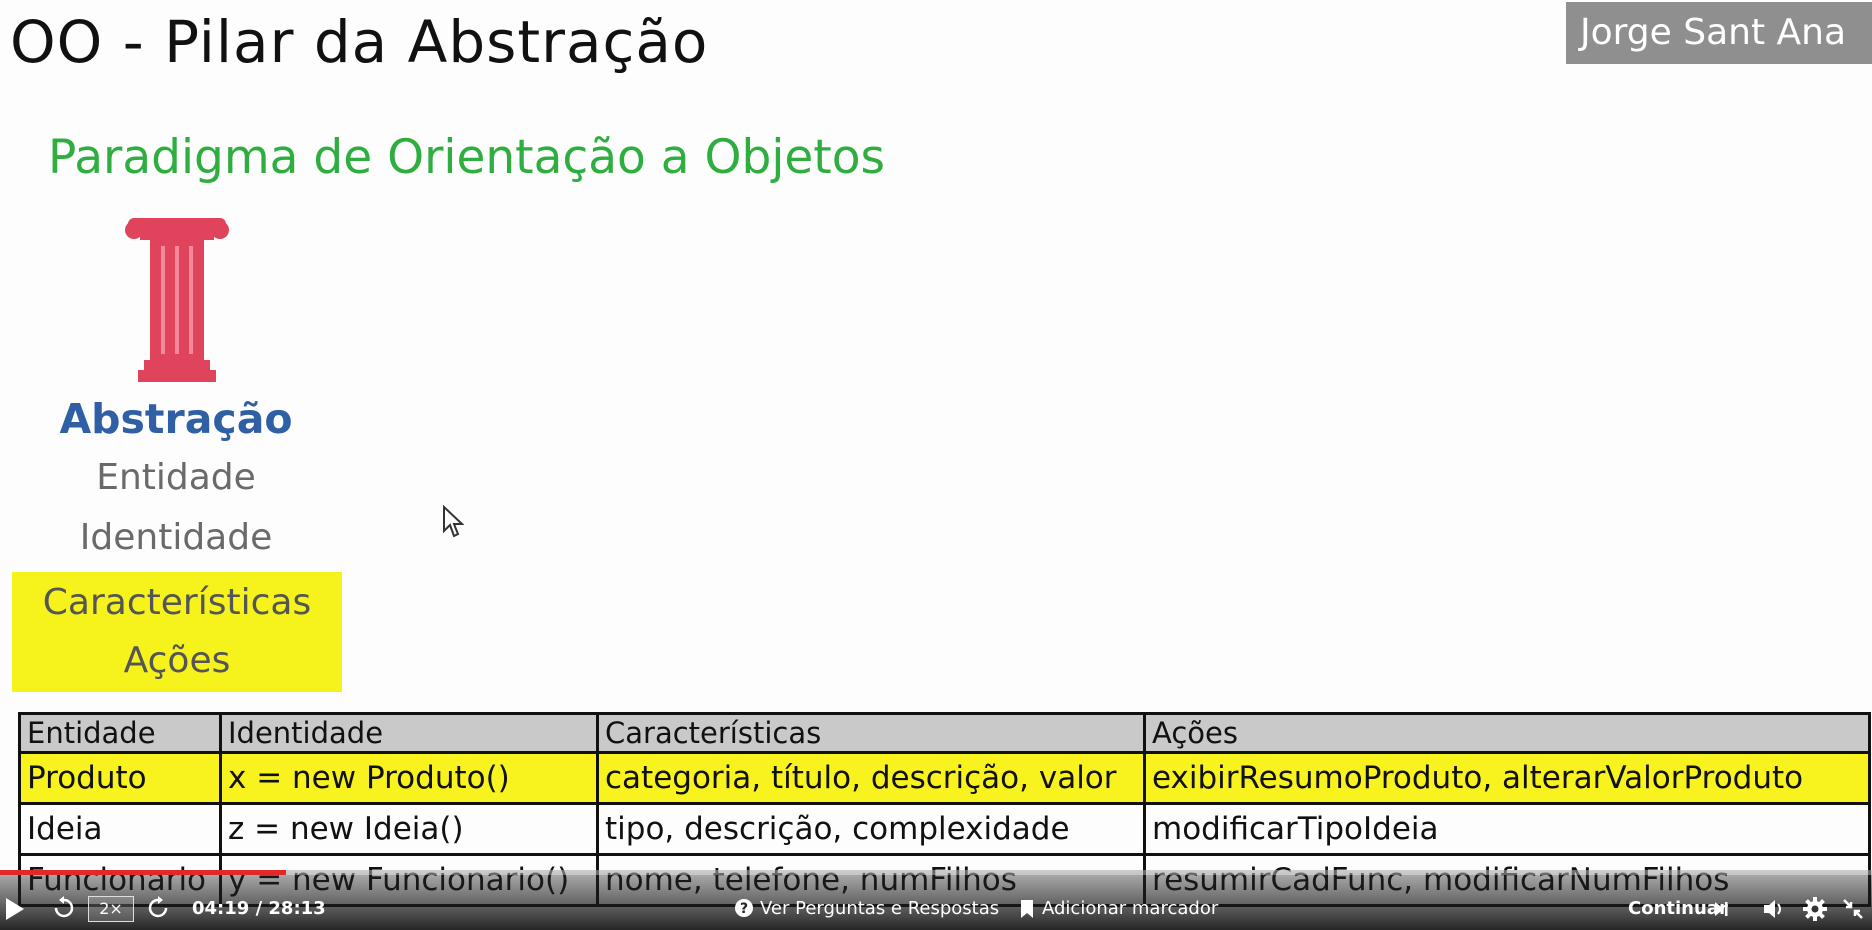 The height and width of the screenshot is (930, 1872). Describe the element at coordinates (879, 909) in the screenshot. I see `qa-button: Ver Perguntas e Respostas` at that location.